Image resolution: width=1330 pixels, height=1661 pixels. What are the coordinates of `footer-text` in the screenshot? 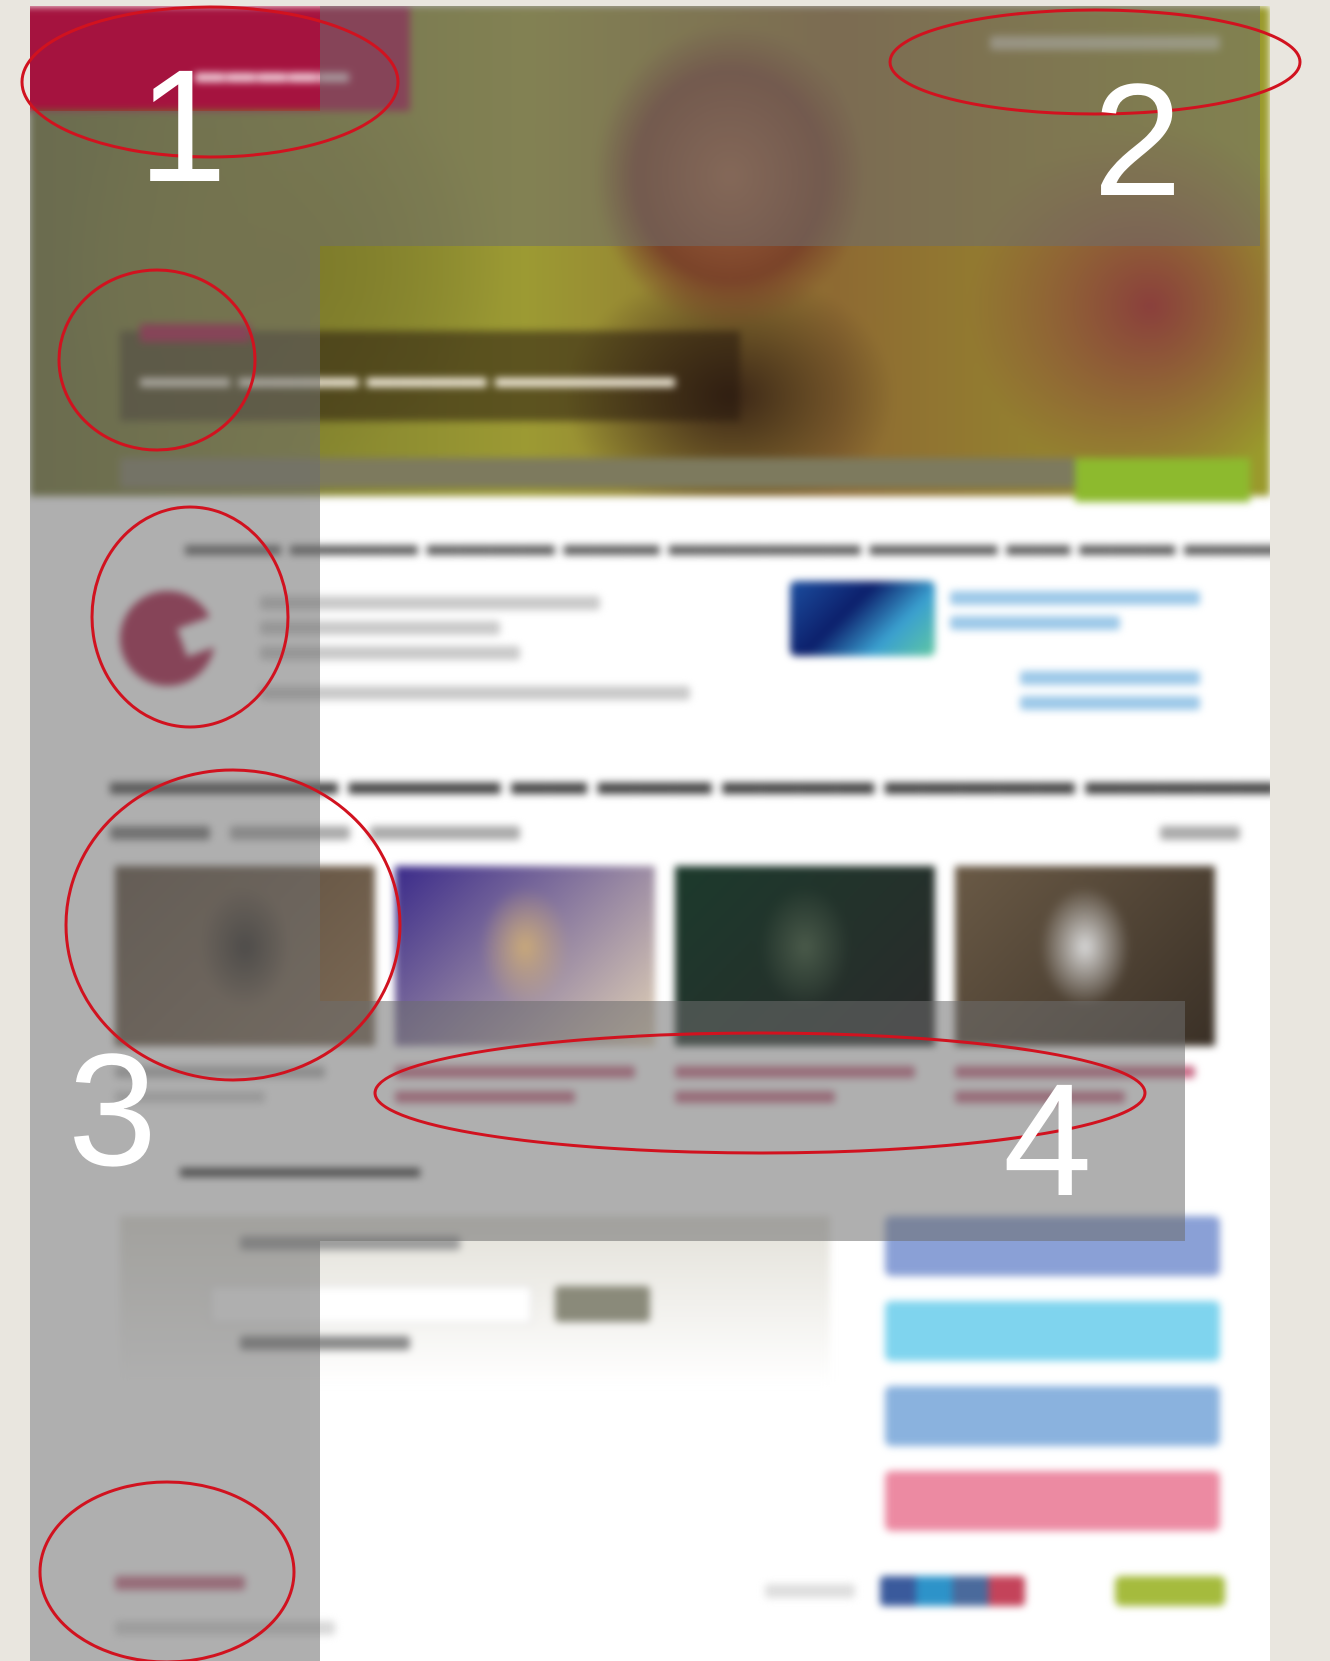 It's located at (225, 1628).